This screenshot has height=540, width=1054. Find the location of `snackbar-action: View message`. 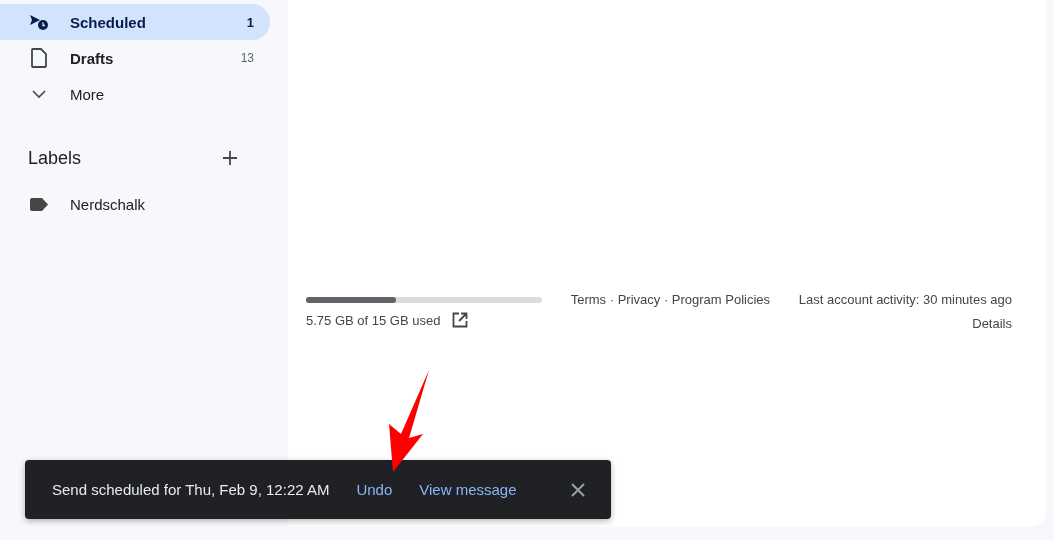

snackbar-action: View message is located at coordinates (468, 489).